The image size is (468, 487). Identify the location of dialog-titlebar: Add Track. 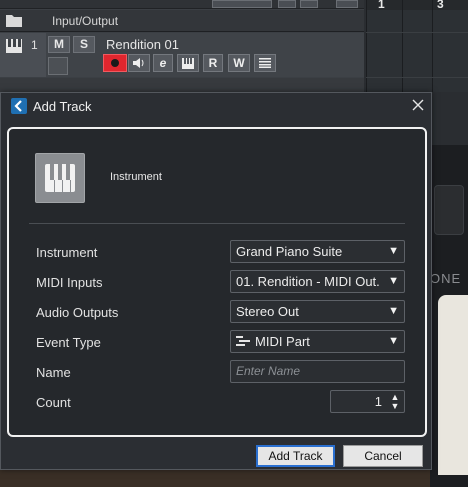
(216, 106).